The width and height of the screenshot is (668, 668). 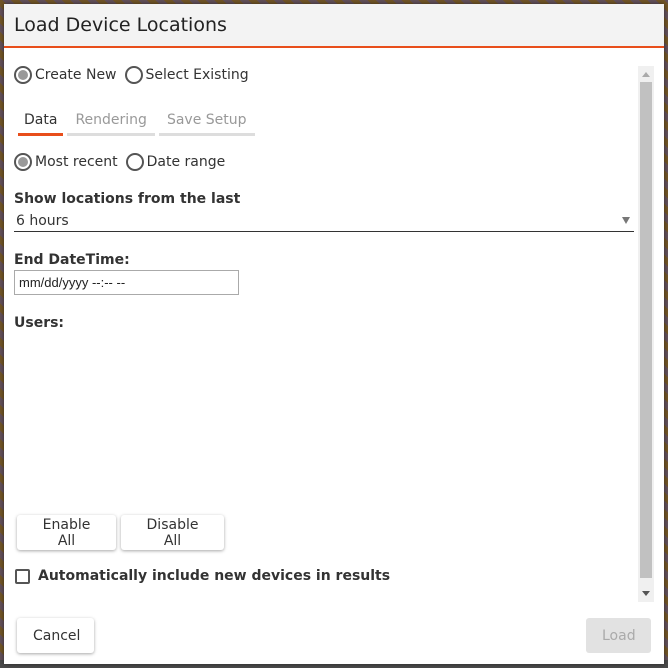 I want to click on tab-bar: Data Rendering Save Setup, so click(x=138, y=122).